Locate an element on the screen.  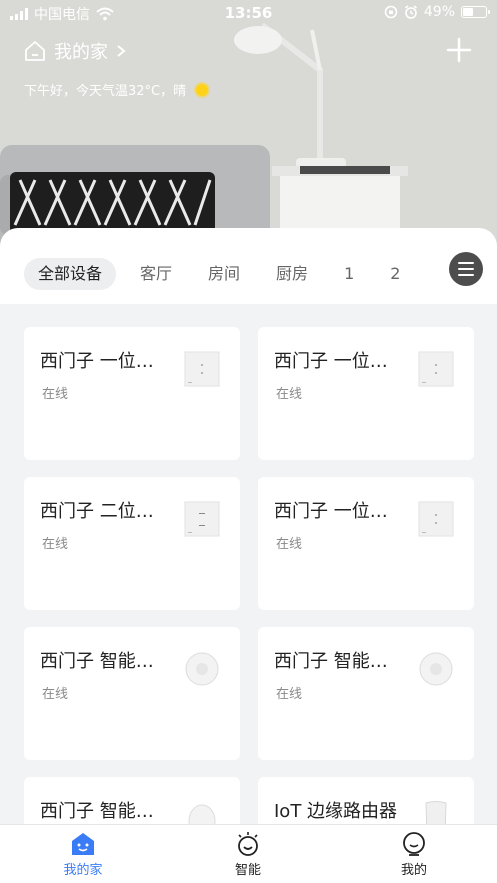
nav-smart: 智能 is located at coordinates (248, 854).